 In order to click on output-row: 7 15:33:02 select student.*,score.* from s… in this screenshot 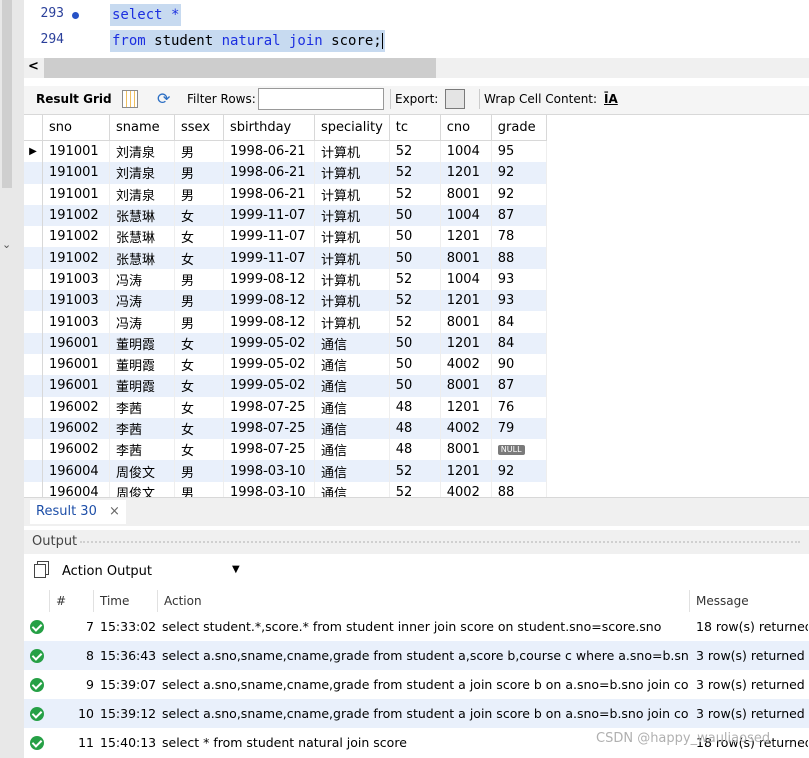, I will do `click(416, 626)`.